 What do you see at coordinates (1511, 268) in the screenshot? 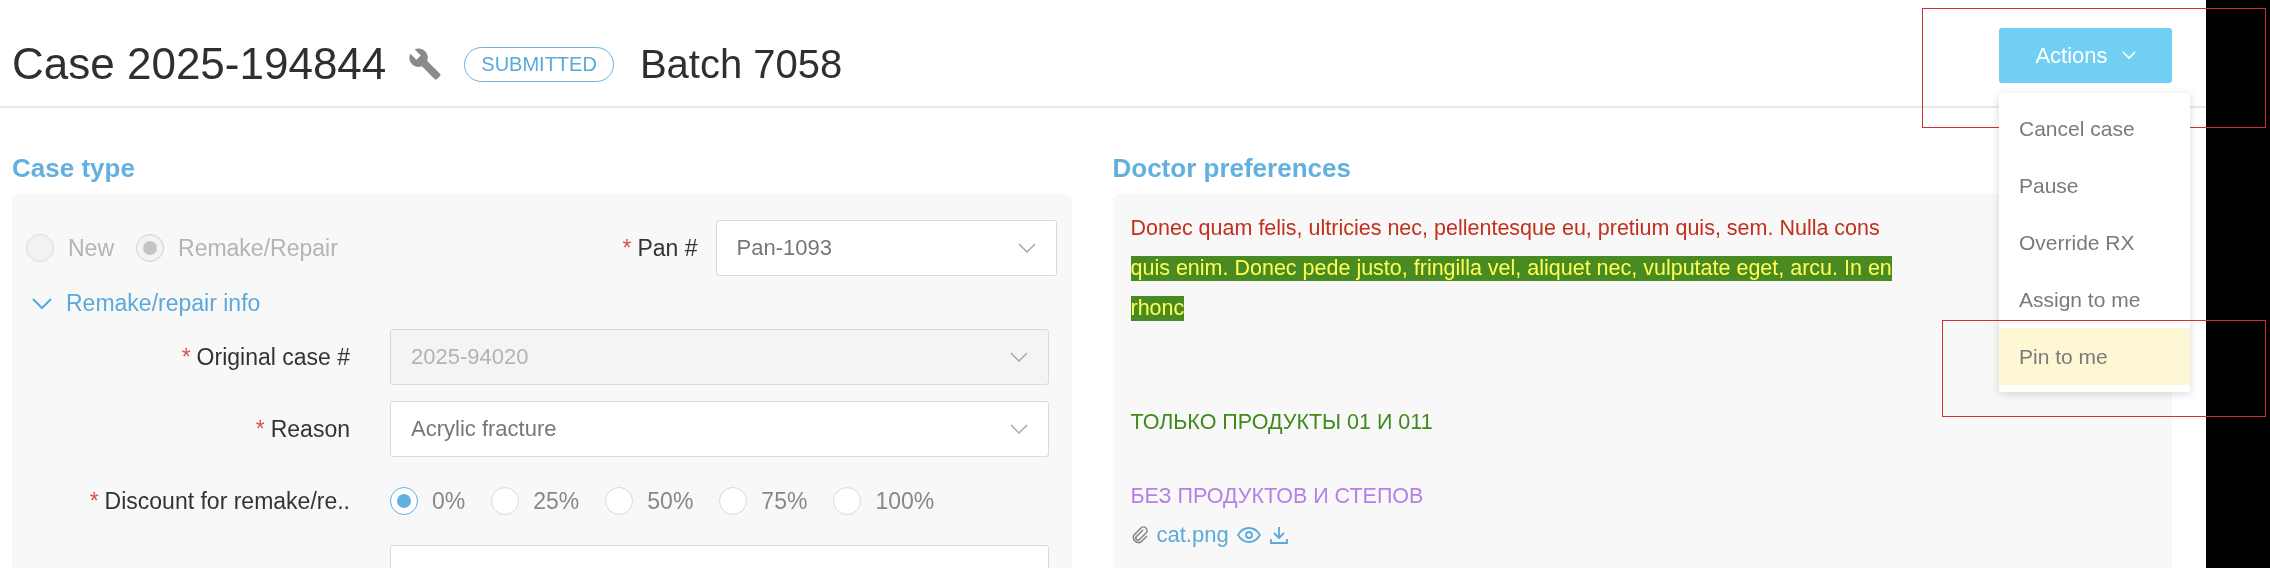
I see `highlighted-text: quis enim. Donec pede justo, fringilla vel, aliquet nec, vulputate eget, arcu. In en` at bounding box center [1511, 268].